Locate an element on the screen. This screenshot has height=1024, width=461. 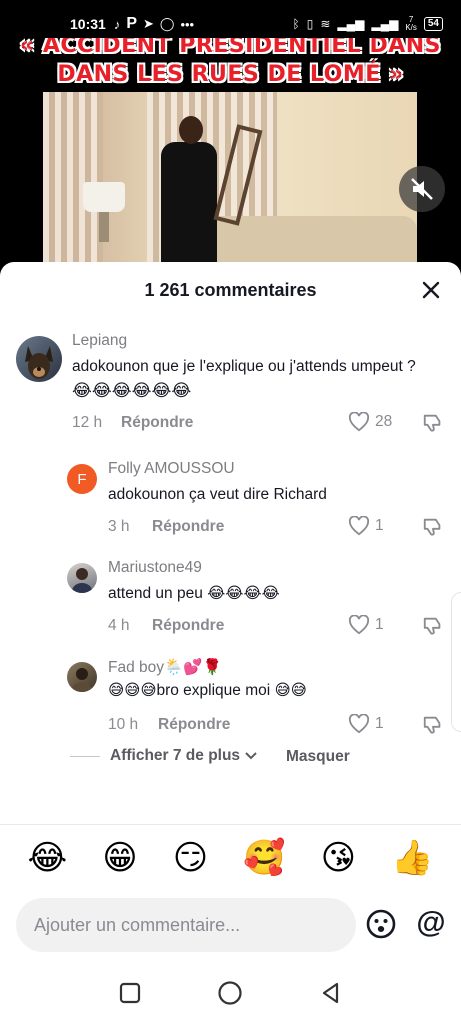
quick-emoji-bar: 😂 😁 😏 🥰 😘 👍 is located at coordinates (230, 858).